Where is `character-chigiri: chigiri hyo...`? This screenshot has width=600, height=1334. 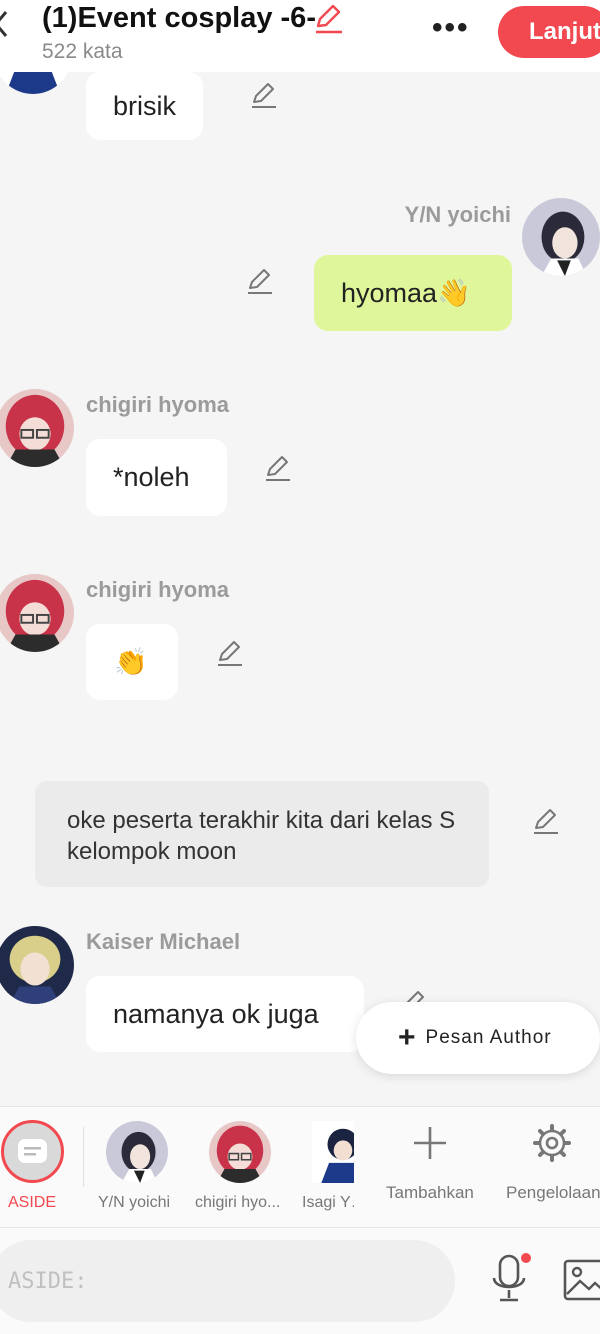
character-chigiri: chigiri hyo... is located at coordinates (240, 1168).